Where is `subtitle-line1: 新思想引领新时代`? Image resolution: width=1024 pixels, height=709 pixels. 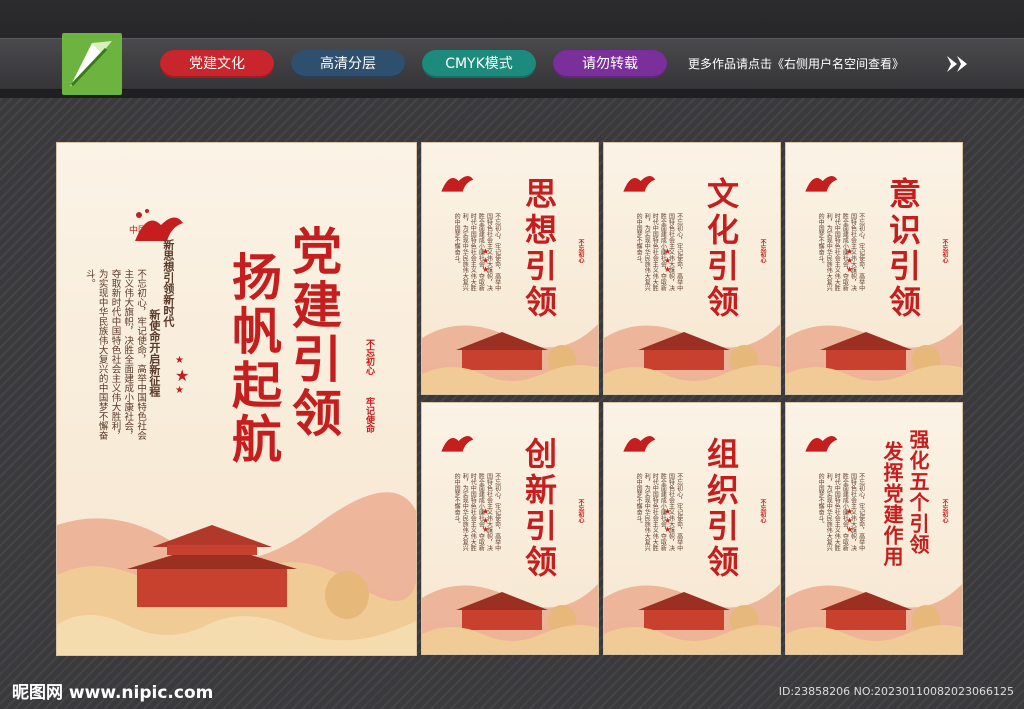 subtitle-line1: 新思想引领新时代 is located at coordinates (168, 283).